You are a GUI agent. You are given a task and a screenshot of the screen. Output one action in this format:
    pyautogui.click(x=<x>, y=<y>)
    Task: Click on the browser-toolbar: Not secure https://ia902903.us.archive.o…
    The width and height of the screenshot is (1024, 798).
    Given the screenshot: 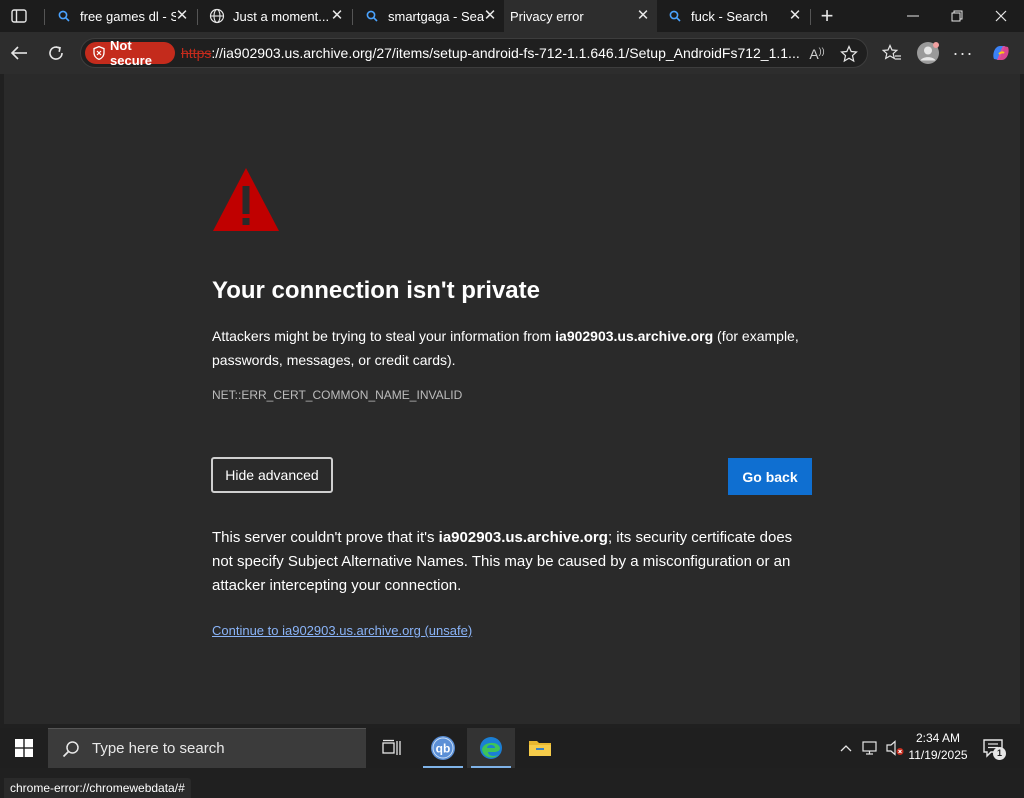 What is the action you would take?
    pyautogui.click(x=512, y=53)
    